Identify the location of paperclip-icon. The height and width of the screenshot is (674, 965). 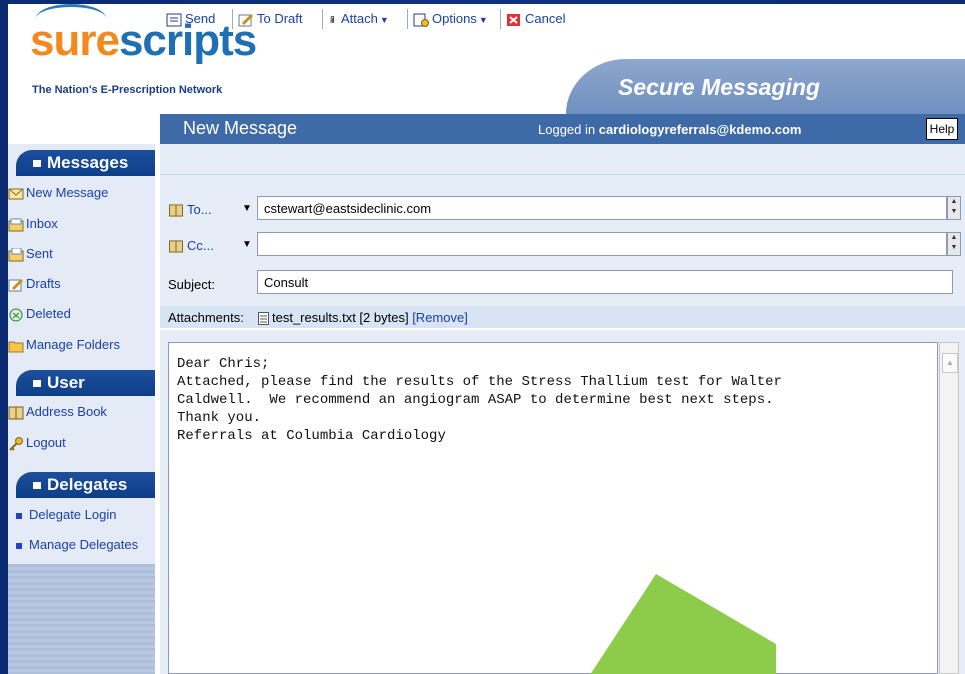
(332, 19).